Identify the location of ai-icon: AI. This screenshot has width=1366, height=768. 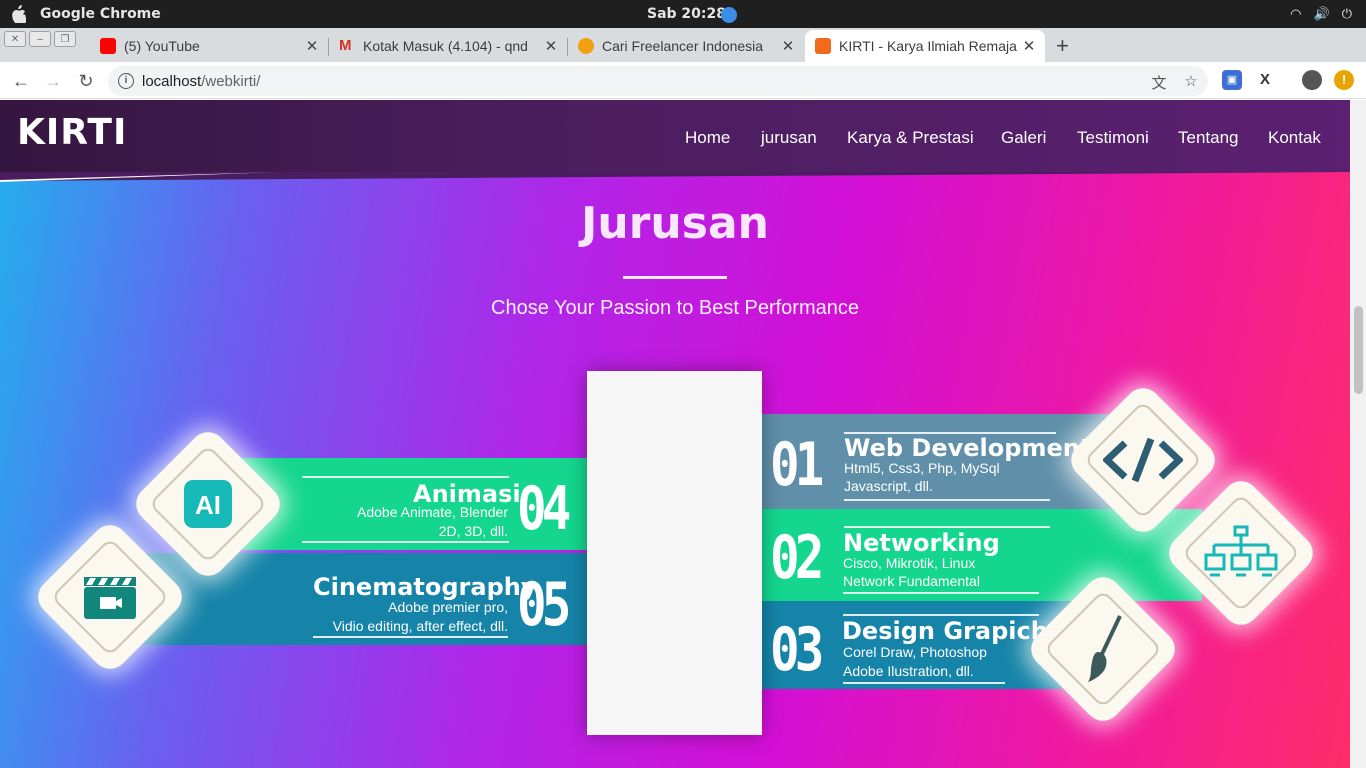
(208, 504).